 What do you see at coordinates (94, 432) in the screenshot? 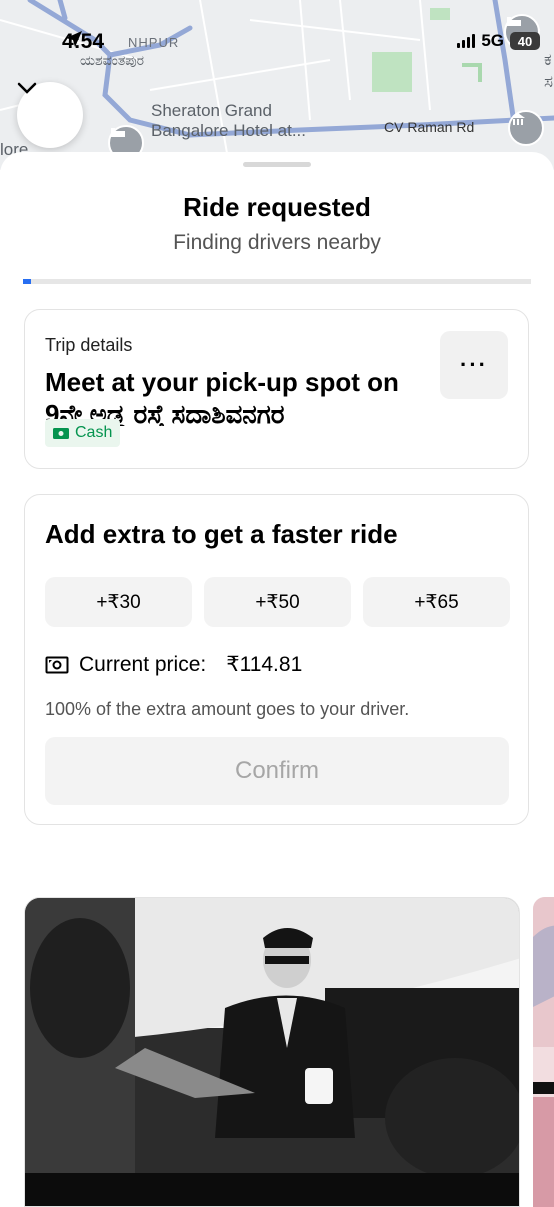
I see `payment-method: Cash` at bounding box center [94, 432].